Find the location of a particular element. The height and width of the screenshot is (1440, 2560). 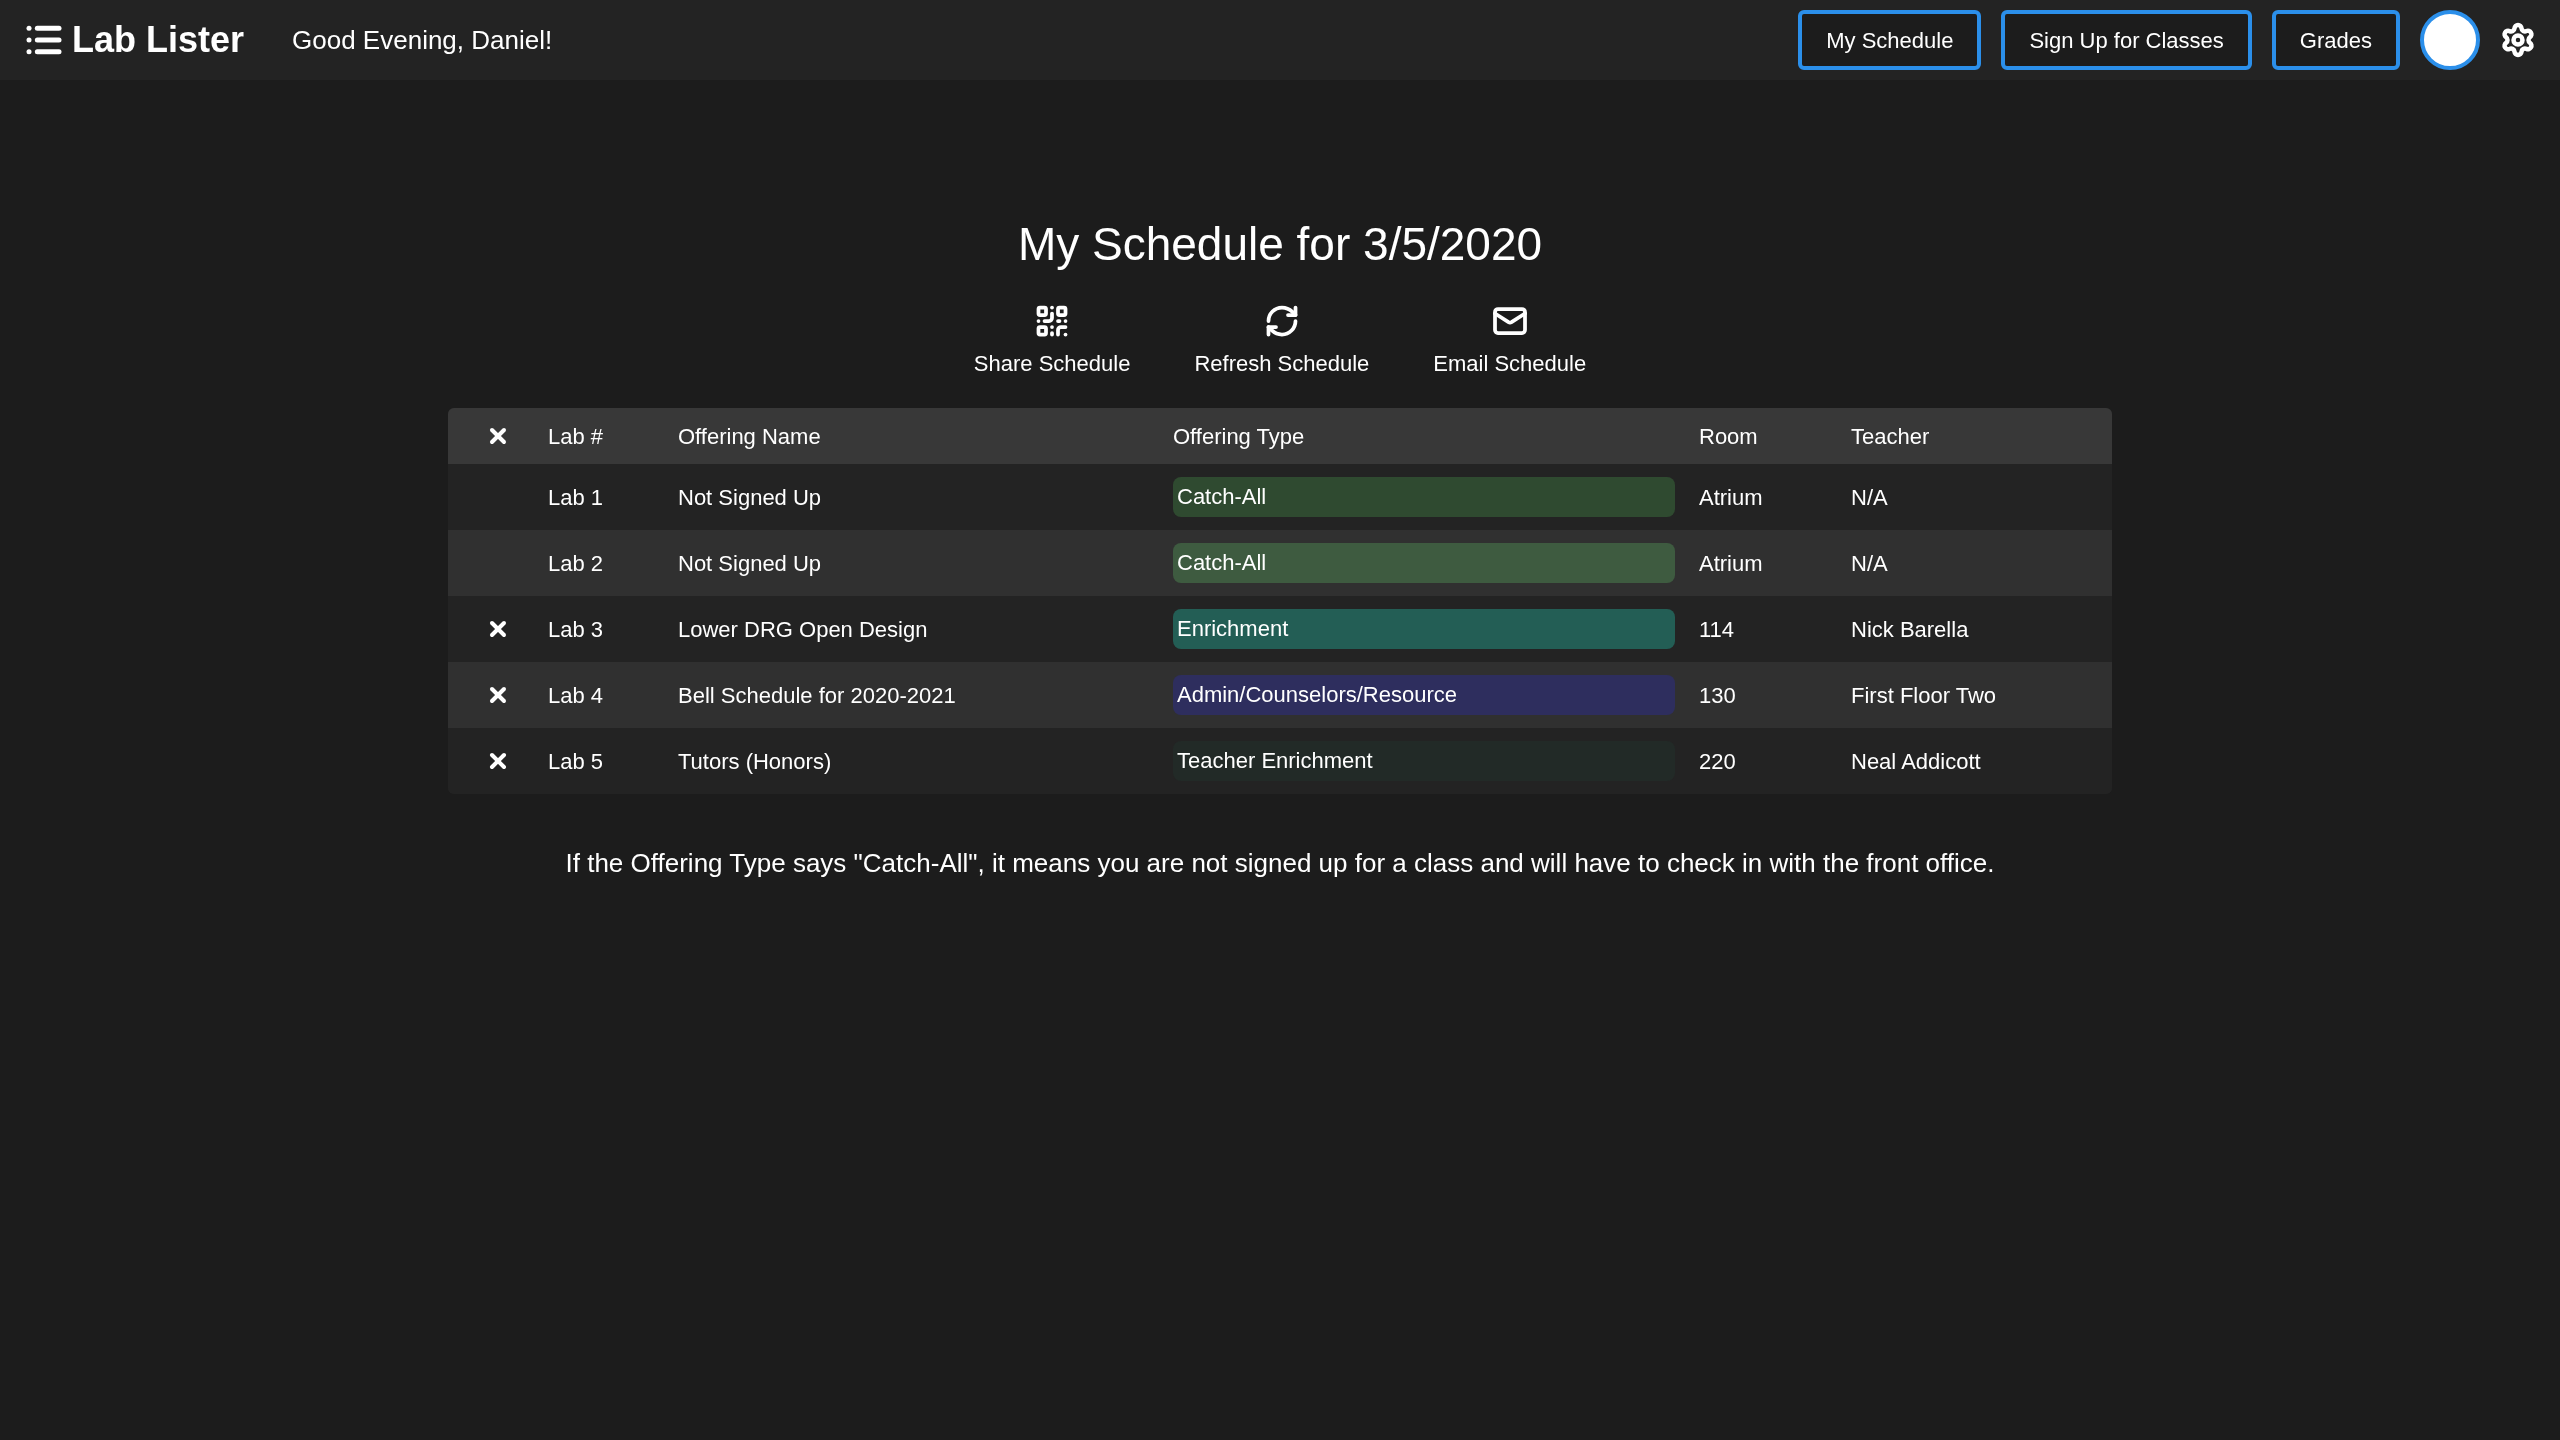

page-heading: My Schedule for 3/5/2020 is located at coordinates (1280, 244).